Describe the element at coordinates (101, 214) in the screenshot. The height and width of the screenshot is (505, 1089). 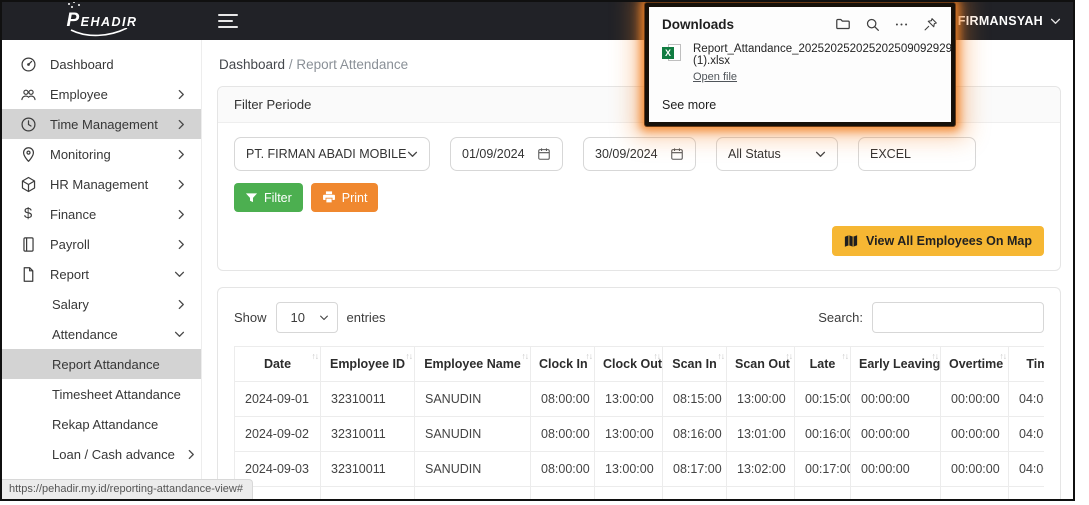
I see `sidebar-item-finance: $ Finance` at that location.